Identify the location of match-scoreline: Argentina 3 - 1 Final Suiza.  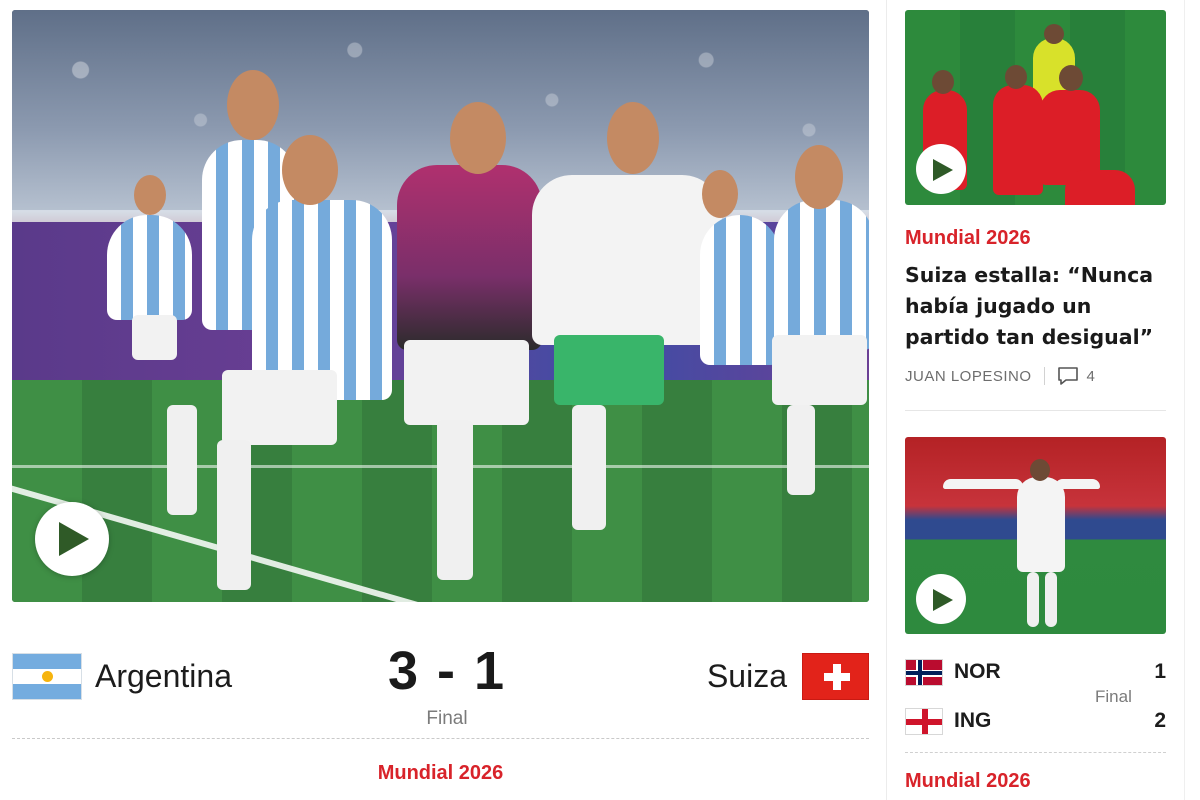
(440, 685).